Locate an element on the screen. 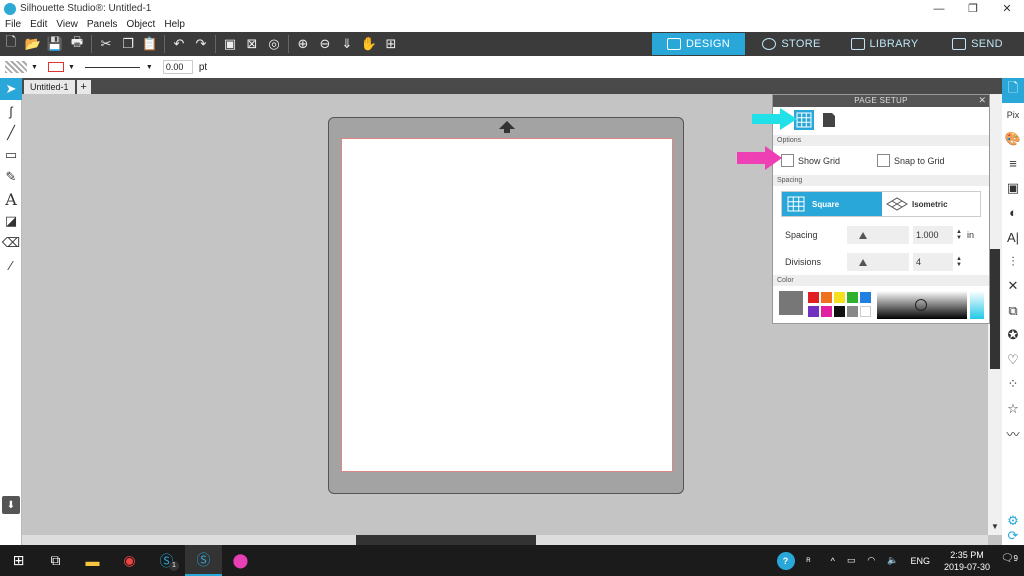 The height and width of the screenshot is (576, 1024). pixscan-icon: Pix is located at coordinates (1013, 115).